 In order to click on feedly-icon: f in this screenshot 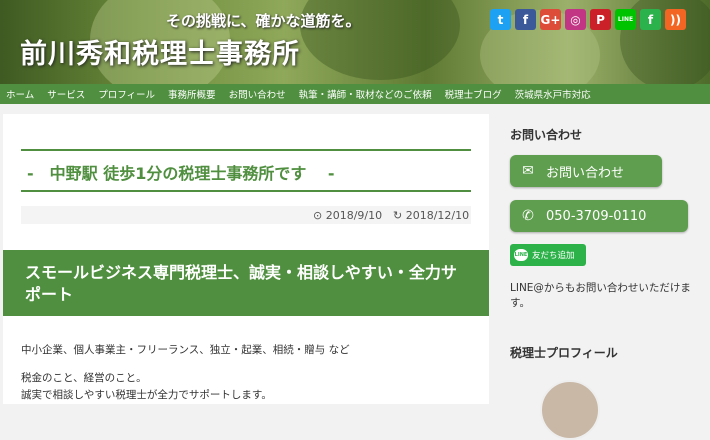, I will do `click(650, 19)`.